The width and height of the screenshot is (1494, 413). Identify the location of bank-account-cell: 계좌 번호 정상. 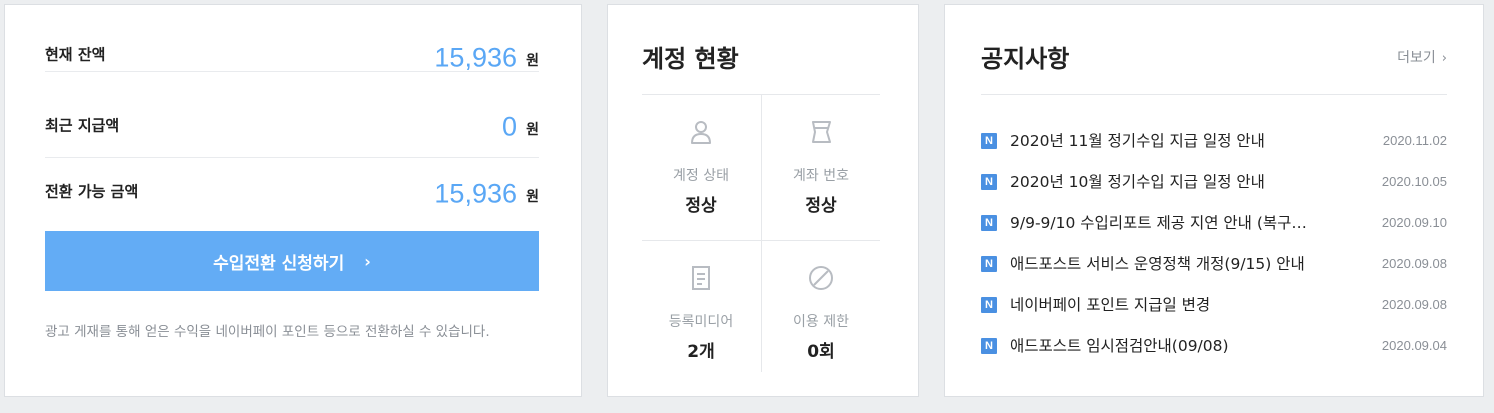
(821, 164).